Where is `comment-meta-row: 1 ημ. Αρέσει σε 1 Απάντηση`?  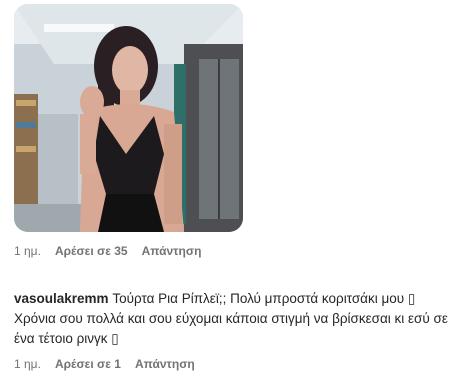 comment-meta-row: 1 ημ. Αρέσει σε 1 Απάντηση is located at coordinates (104, 364).